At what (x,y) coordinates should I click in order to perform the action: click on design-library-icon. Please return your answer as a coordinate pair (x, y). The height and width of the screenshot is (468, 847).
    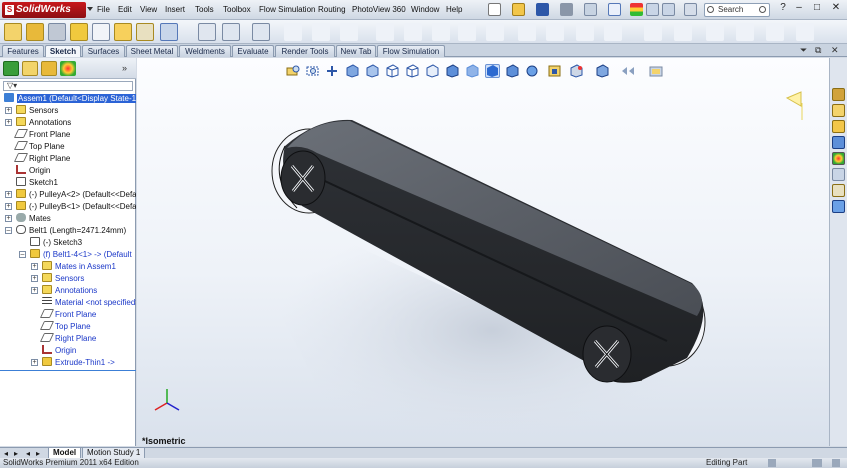
    Looking at the image, I should click on (838, 110).